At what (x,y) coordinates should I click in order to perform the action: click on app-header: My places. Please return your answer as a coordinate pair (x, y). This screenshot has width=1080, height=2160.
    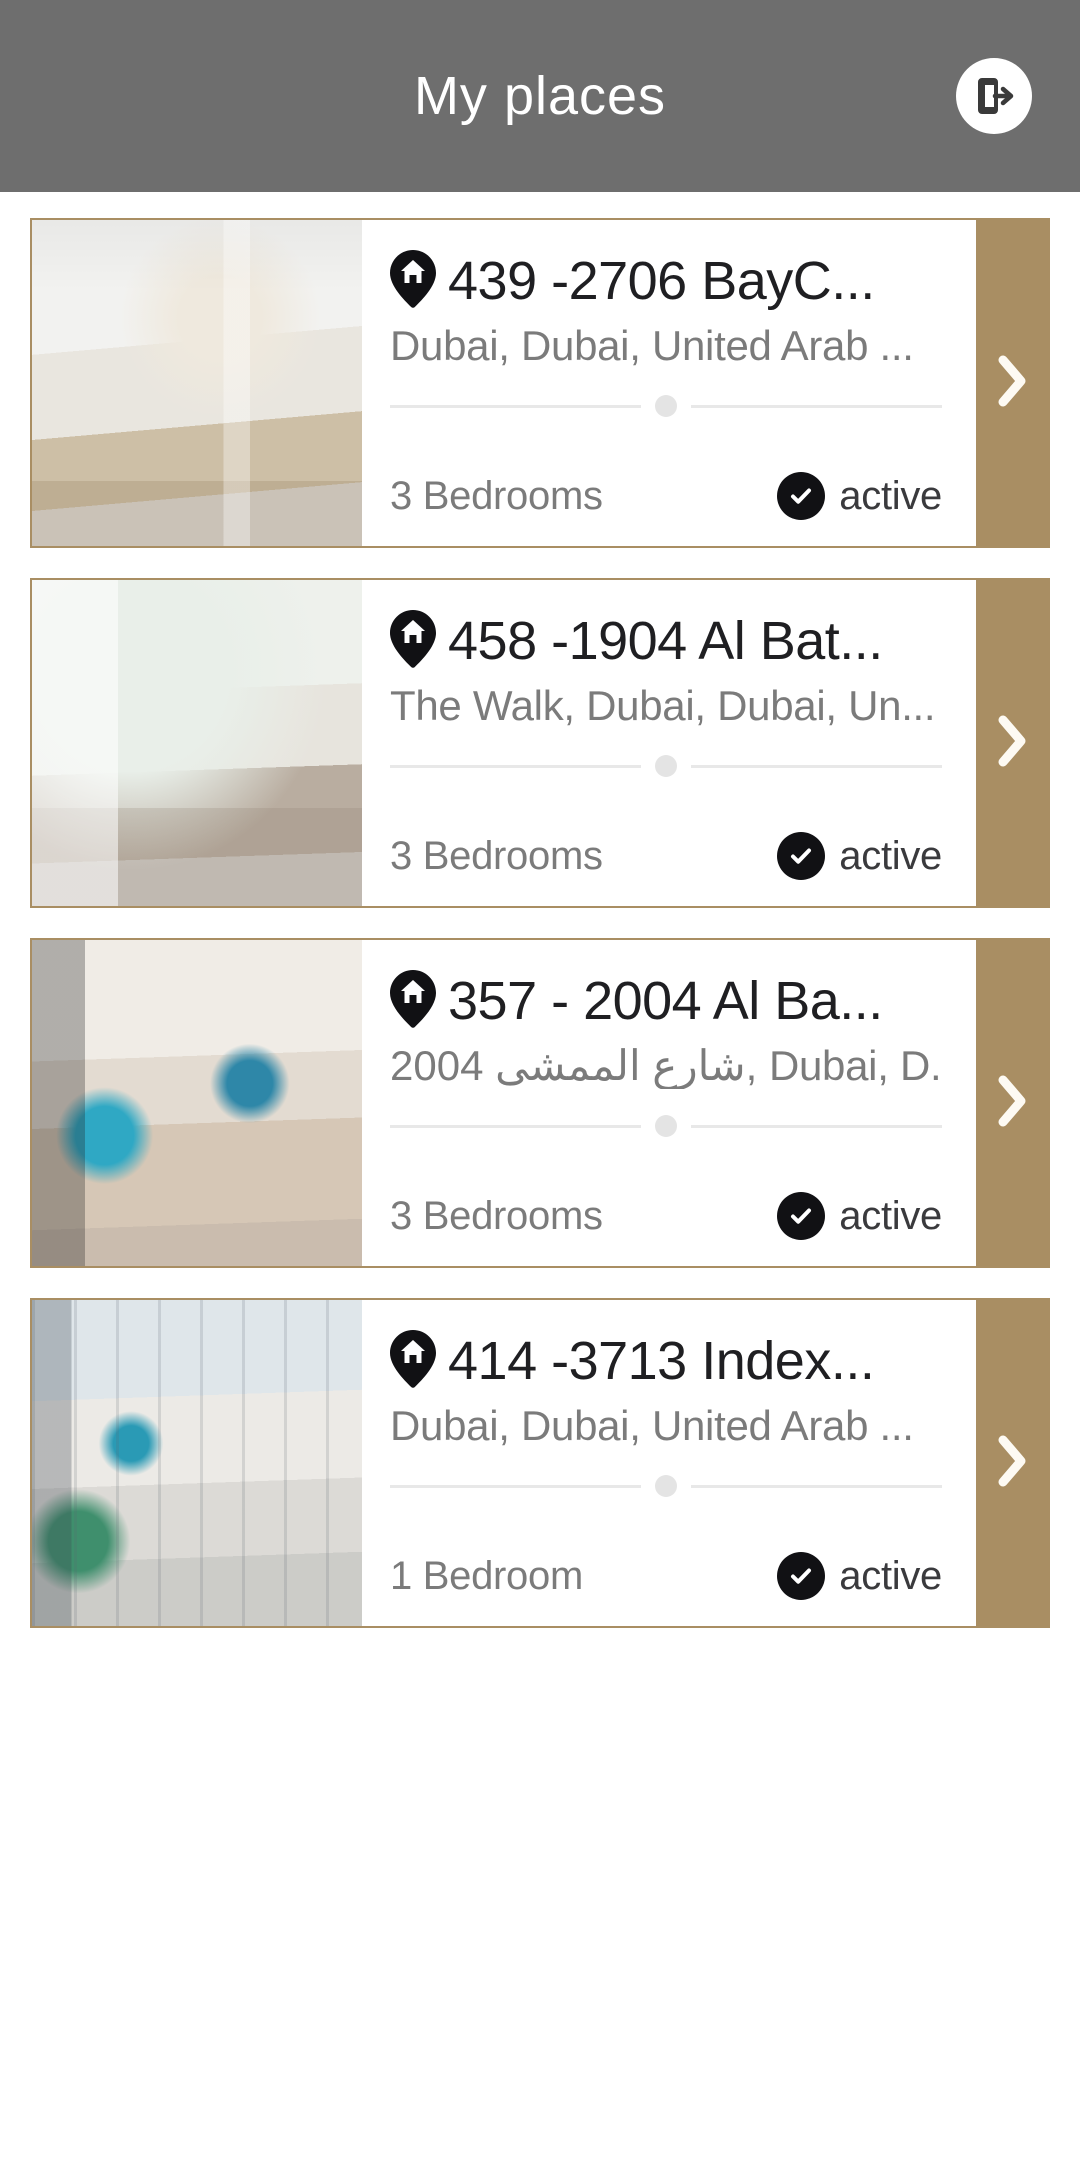
    Looking at the image, I should click on (540, 96).